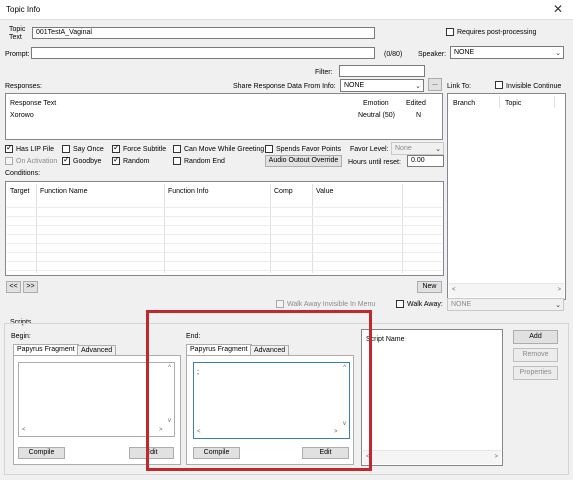 This screenshot has height=480, width=573. Describe the element at coordinates (35, 149) in the screenshot. I see `has-lip-file-label: Has LIP File` at that location.